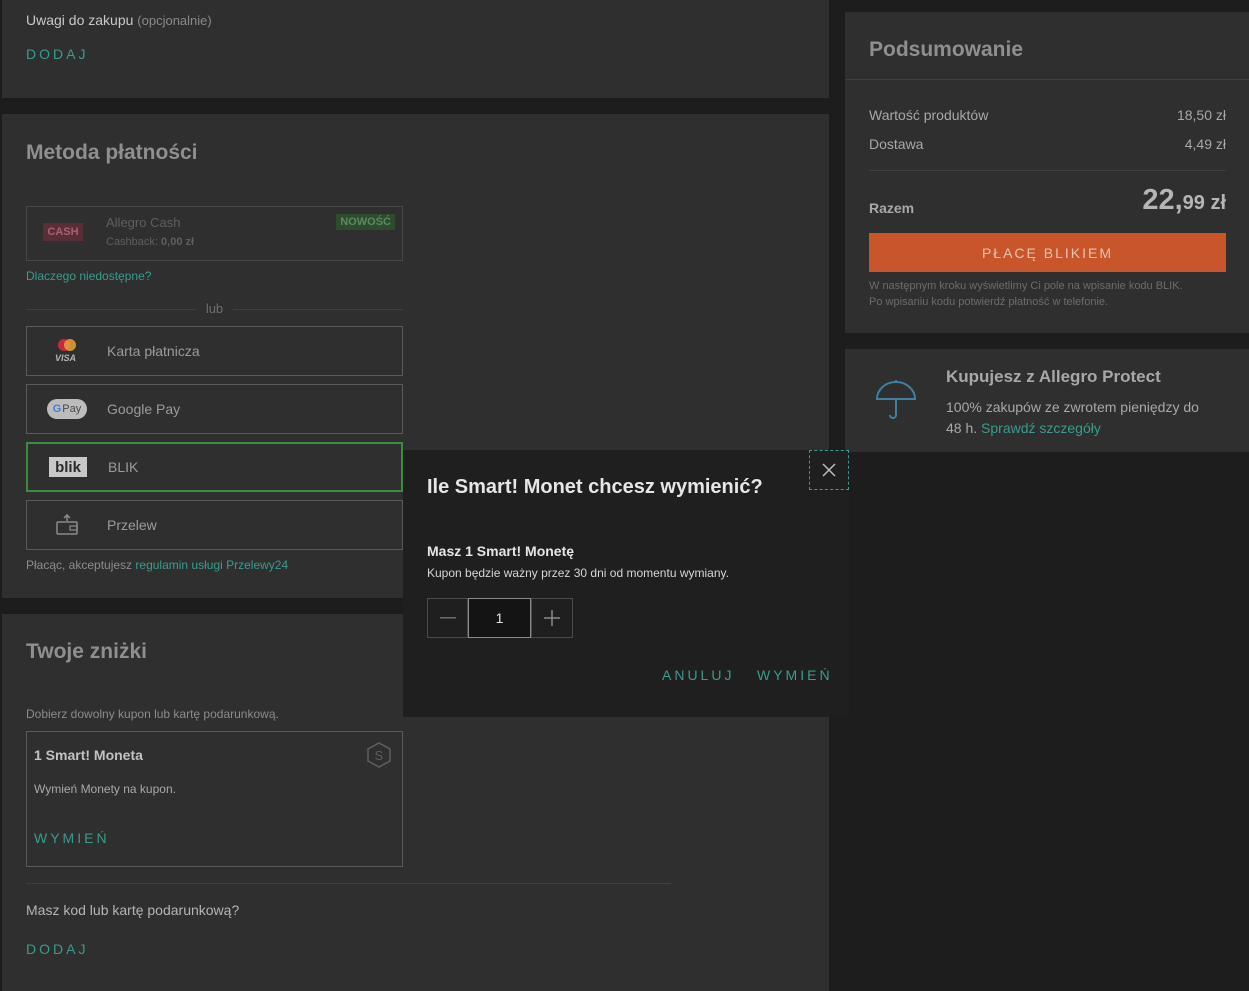 This screenshot has width=1249, height=991. I want to click on divider-line-left, so click(111, 309).